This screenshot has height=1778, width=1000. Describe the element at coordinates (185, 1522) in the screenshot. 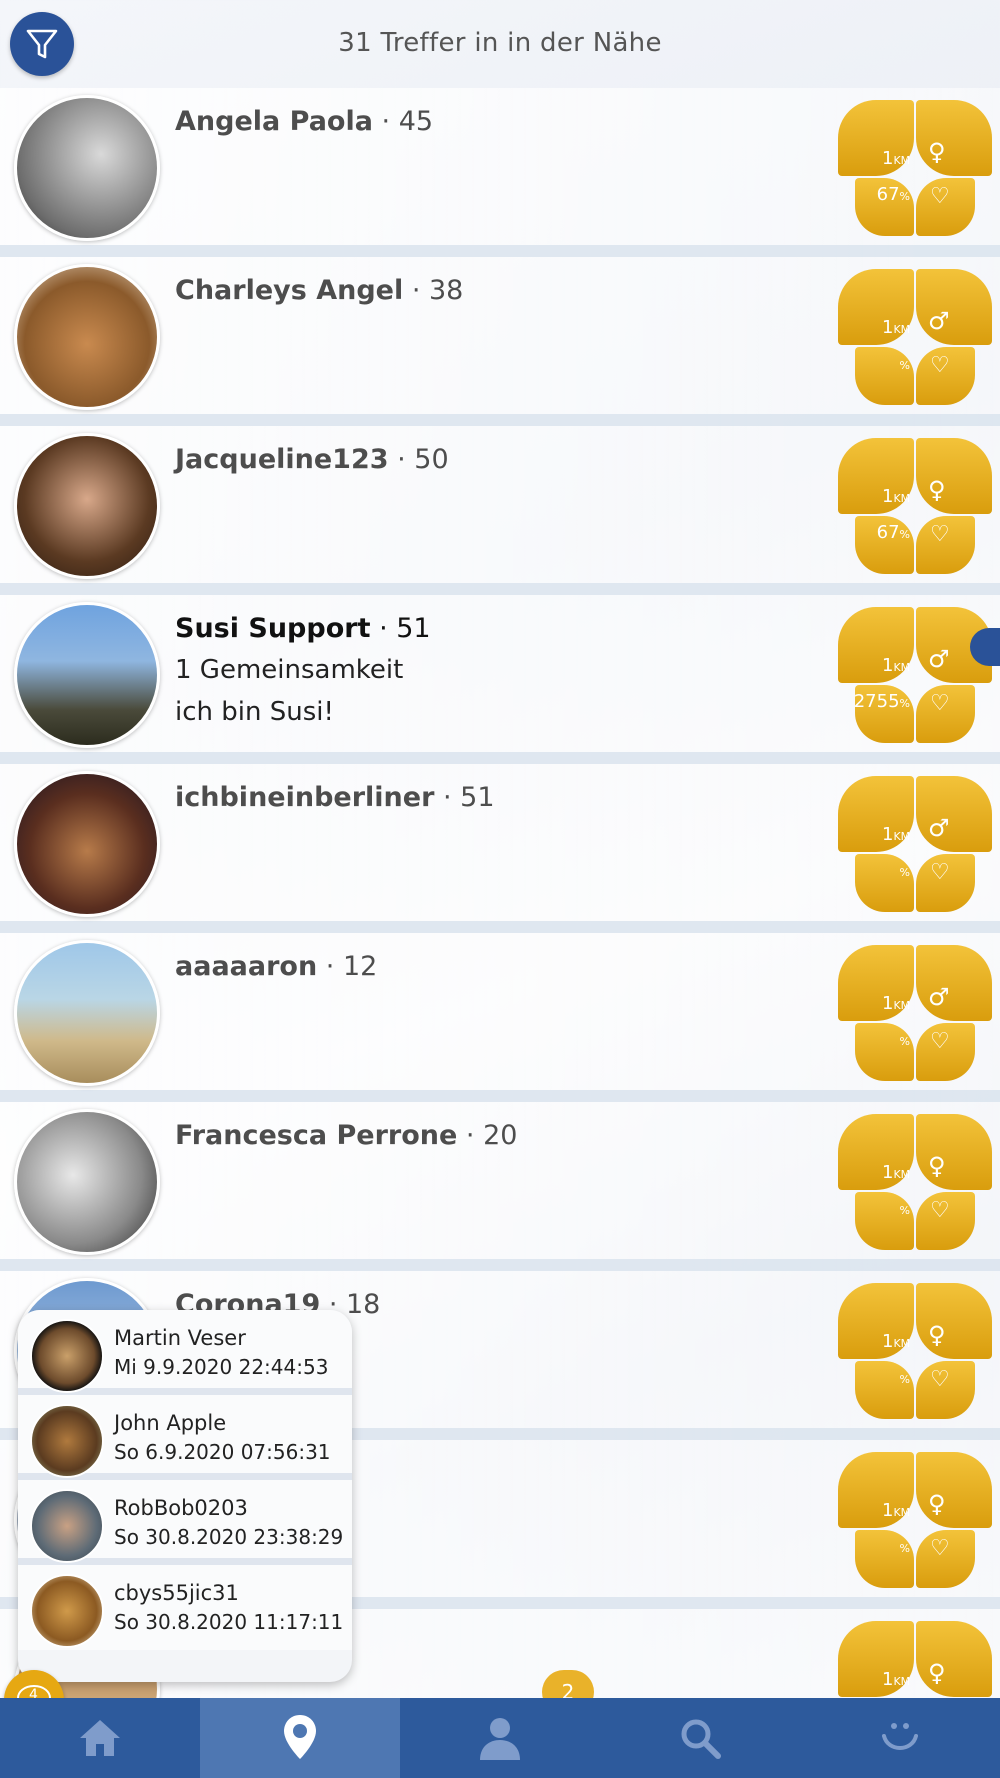

I see `chat-item: RobBob0203 So 30.8.2020 23:38:29` at that location.